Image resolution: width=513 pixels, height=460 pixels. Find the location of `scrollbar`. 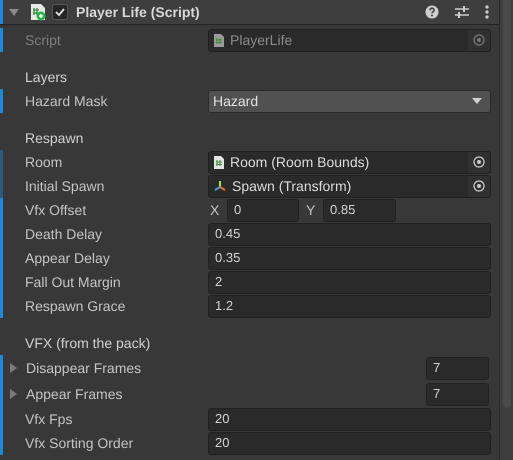

scrollbar is located at coordinates (506, 230).